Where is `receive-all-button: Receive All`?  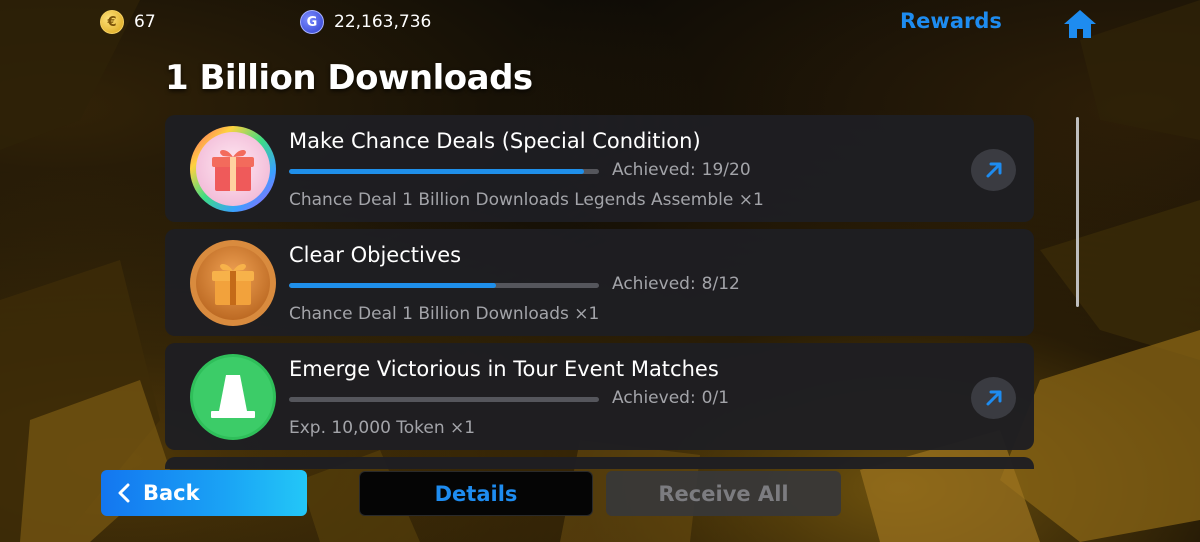 receive-all-button: Receive All is located at coordinates (723, 493).